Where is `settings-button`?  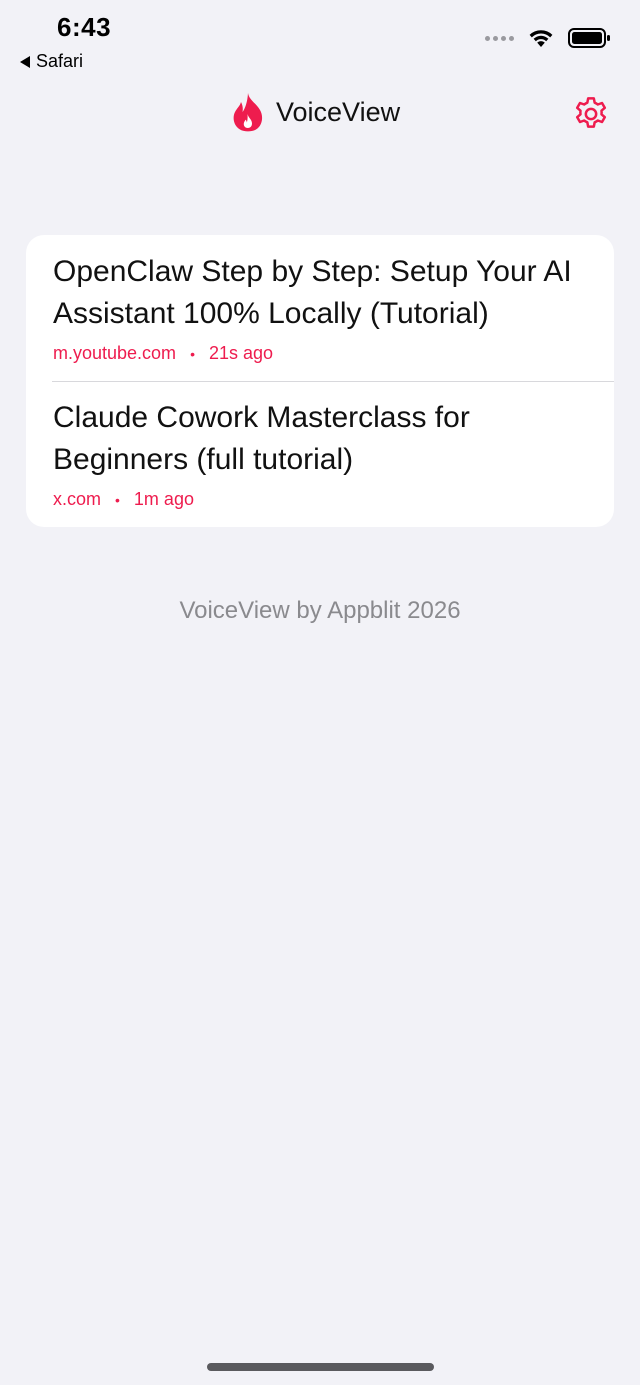 settings-button is located at coordinates (591, 114).